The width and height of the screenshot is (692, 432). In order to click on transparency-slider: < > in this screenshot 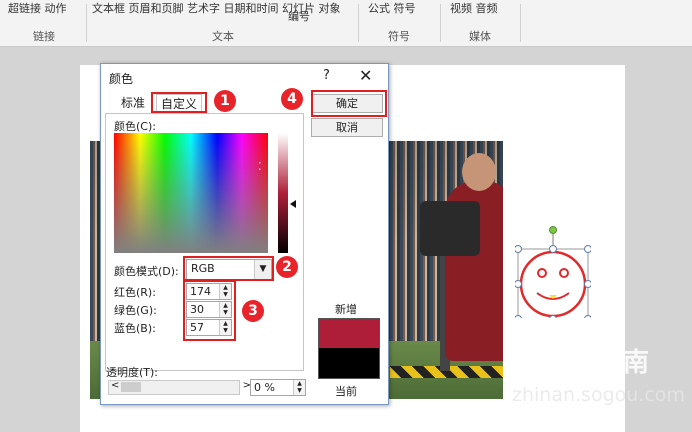, I will do `click(179, 387)`.